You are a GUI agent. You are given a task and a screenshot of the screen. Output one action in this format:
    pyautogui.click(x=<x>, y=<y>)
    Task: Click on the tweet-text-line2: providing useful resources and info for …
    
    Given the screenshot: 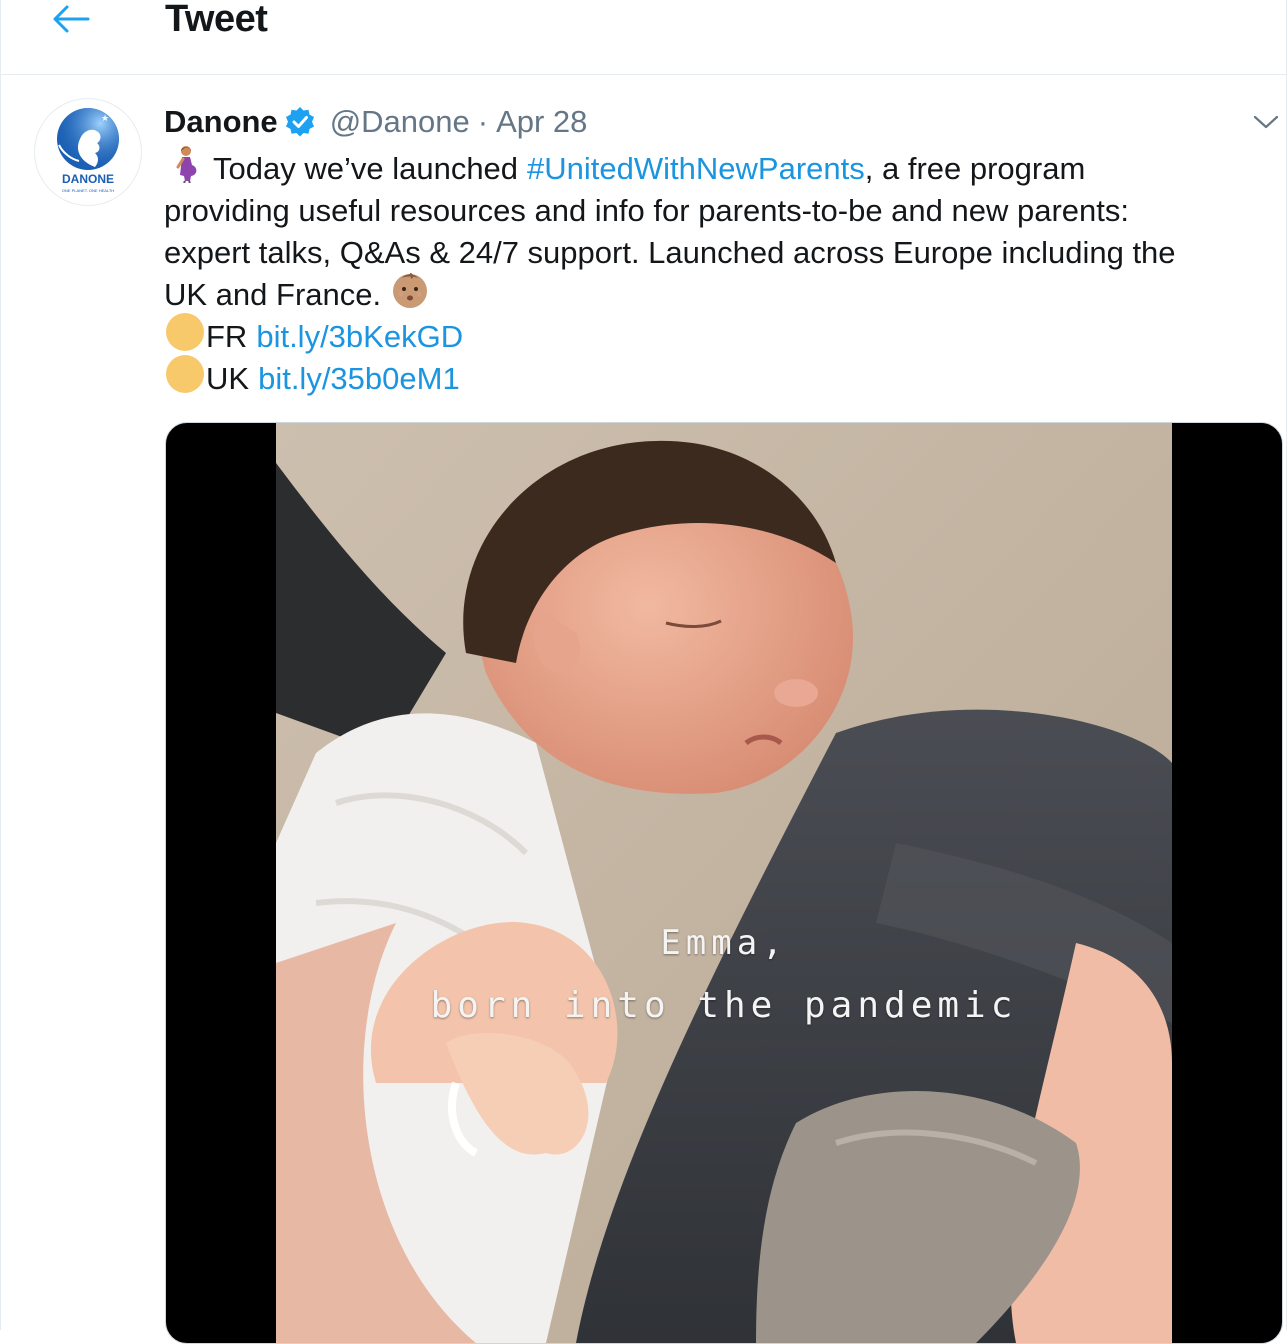 What is the action you would take?
    pyautogui.click(x=647, y=210)
    